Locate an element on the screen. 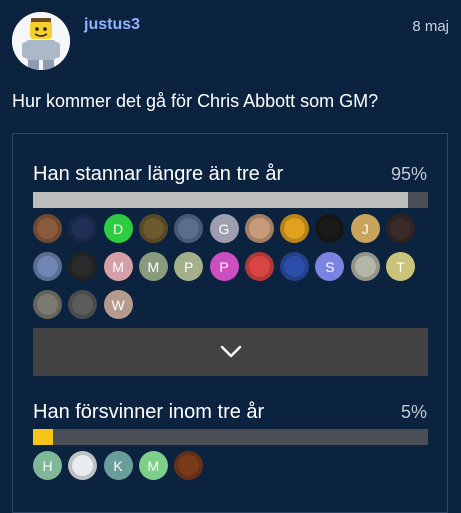 The image size is (461, 513). voter-avatar: J is located at coordinates (365, 228).